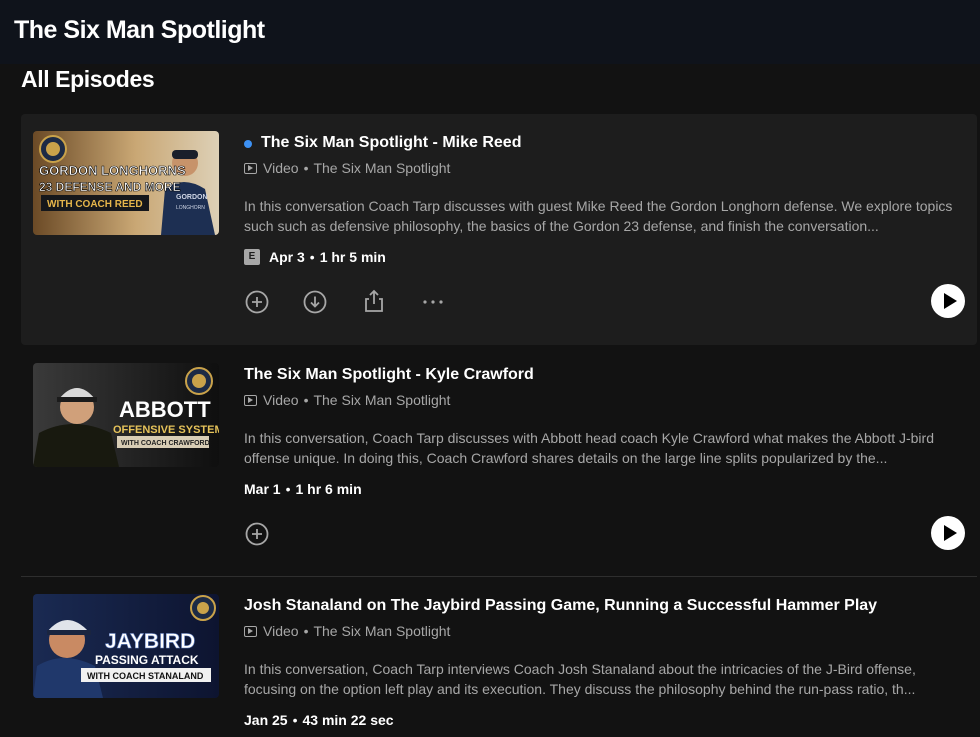 The height and width of the screenshot is (737, 980). I want to click on explicit-badge: E, so click(252, 257).